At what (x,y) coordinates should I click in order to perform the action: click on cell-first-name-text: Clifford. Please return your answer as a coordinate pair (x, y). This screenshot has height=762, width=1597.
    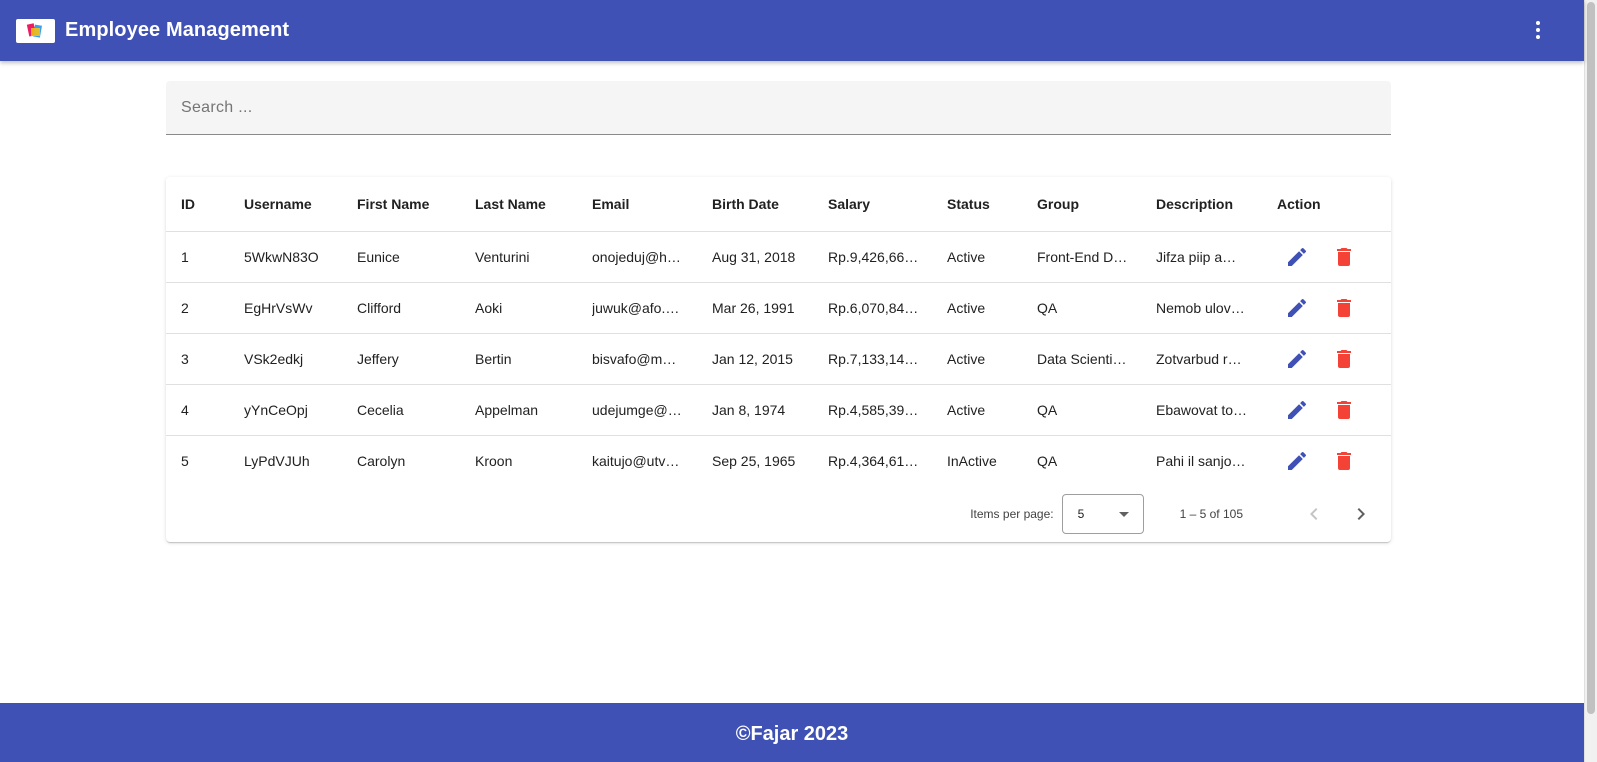
    Looking at the image, I should click on (379, 308).